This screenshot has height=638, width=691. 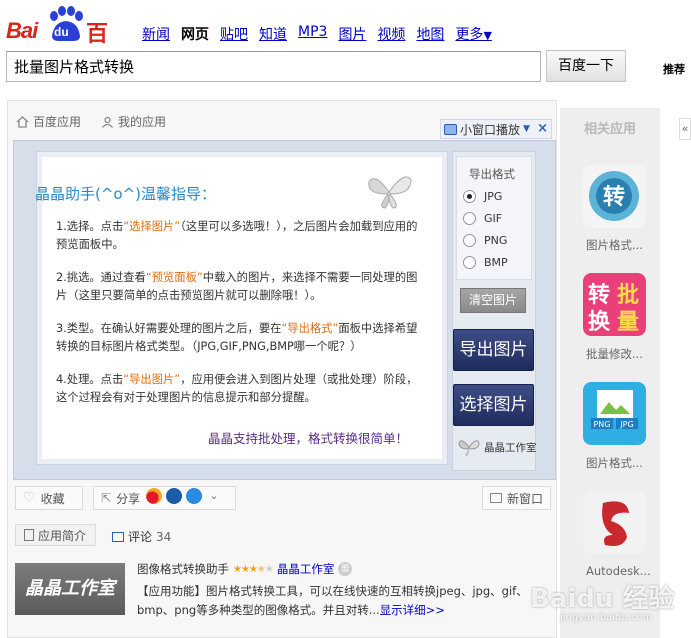 What do you see at coordinates (118, 536) in the screenshot?
I see `comment-icon` at bounding box center [118, 536].